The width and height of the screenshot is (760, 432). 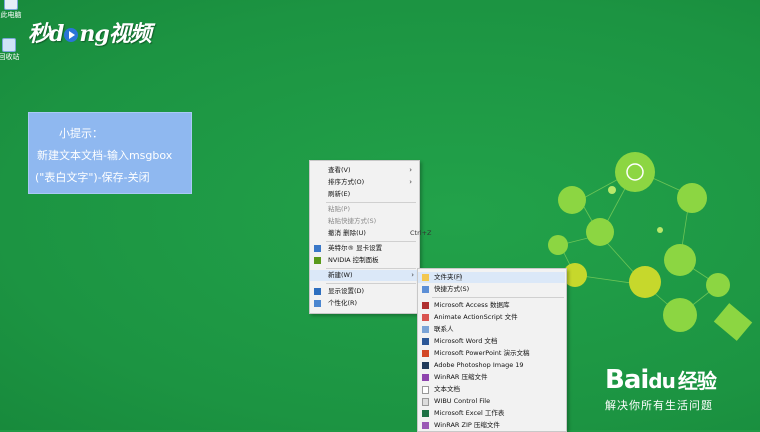 I want to click on tip-title: 小提示：, so click(x=81, y=133).